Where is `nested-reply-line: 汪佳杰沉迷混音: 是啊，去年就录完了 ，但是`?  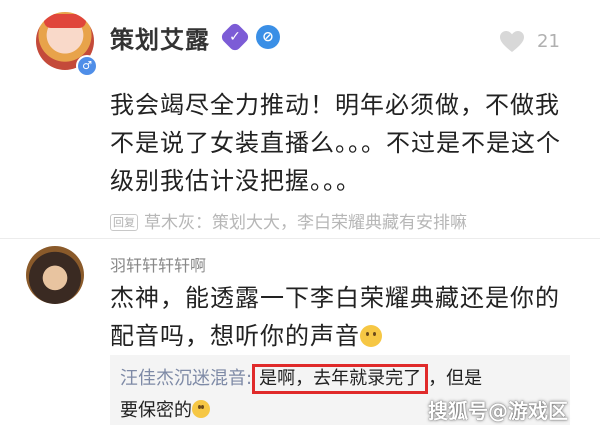
nested-reply-line: 汪佳杰沉迷混音: 是啊，去年就录完了 ，但是 is located at coordinates (301, 379).